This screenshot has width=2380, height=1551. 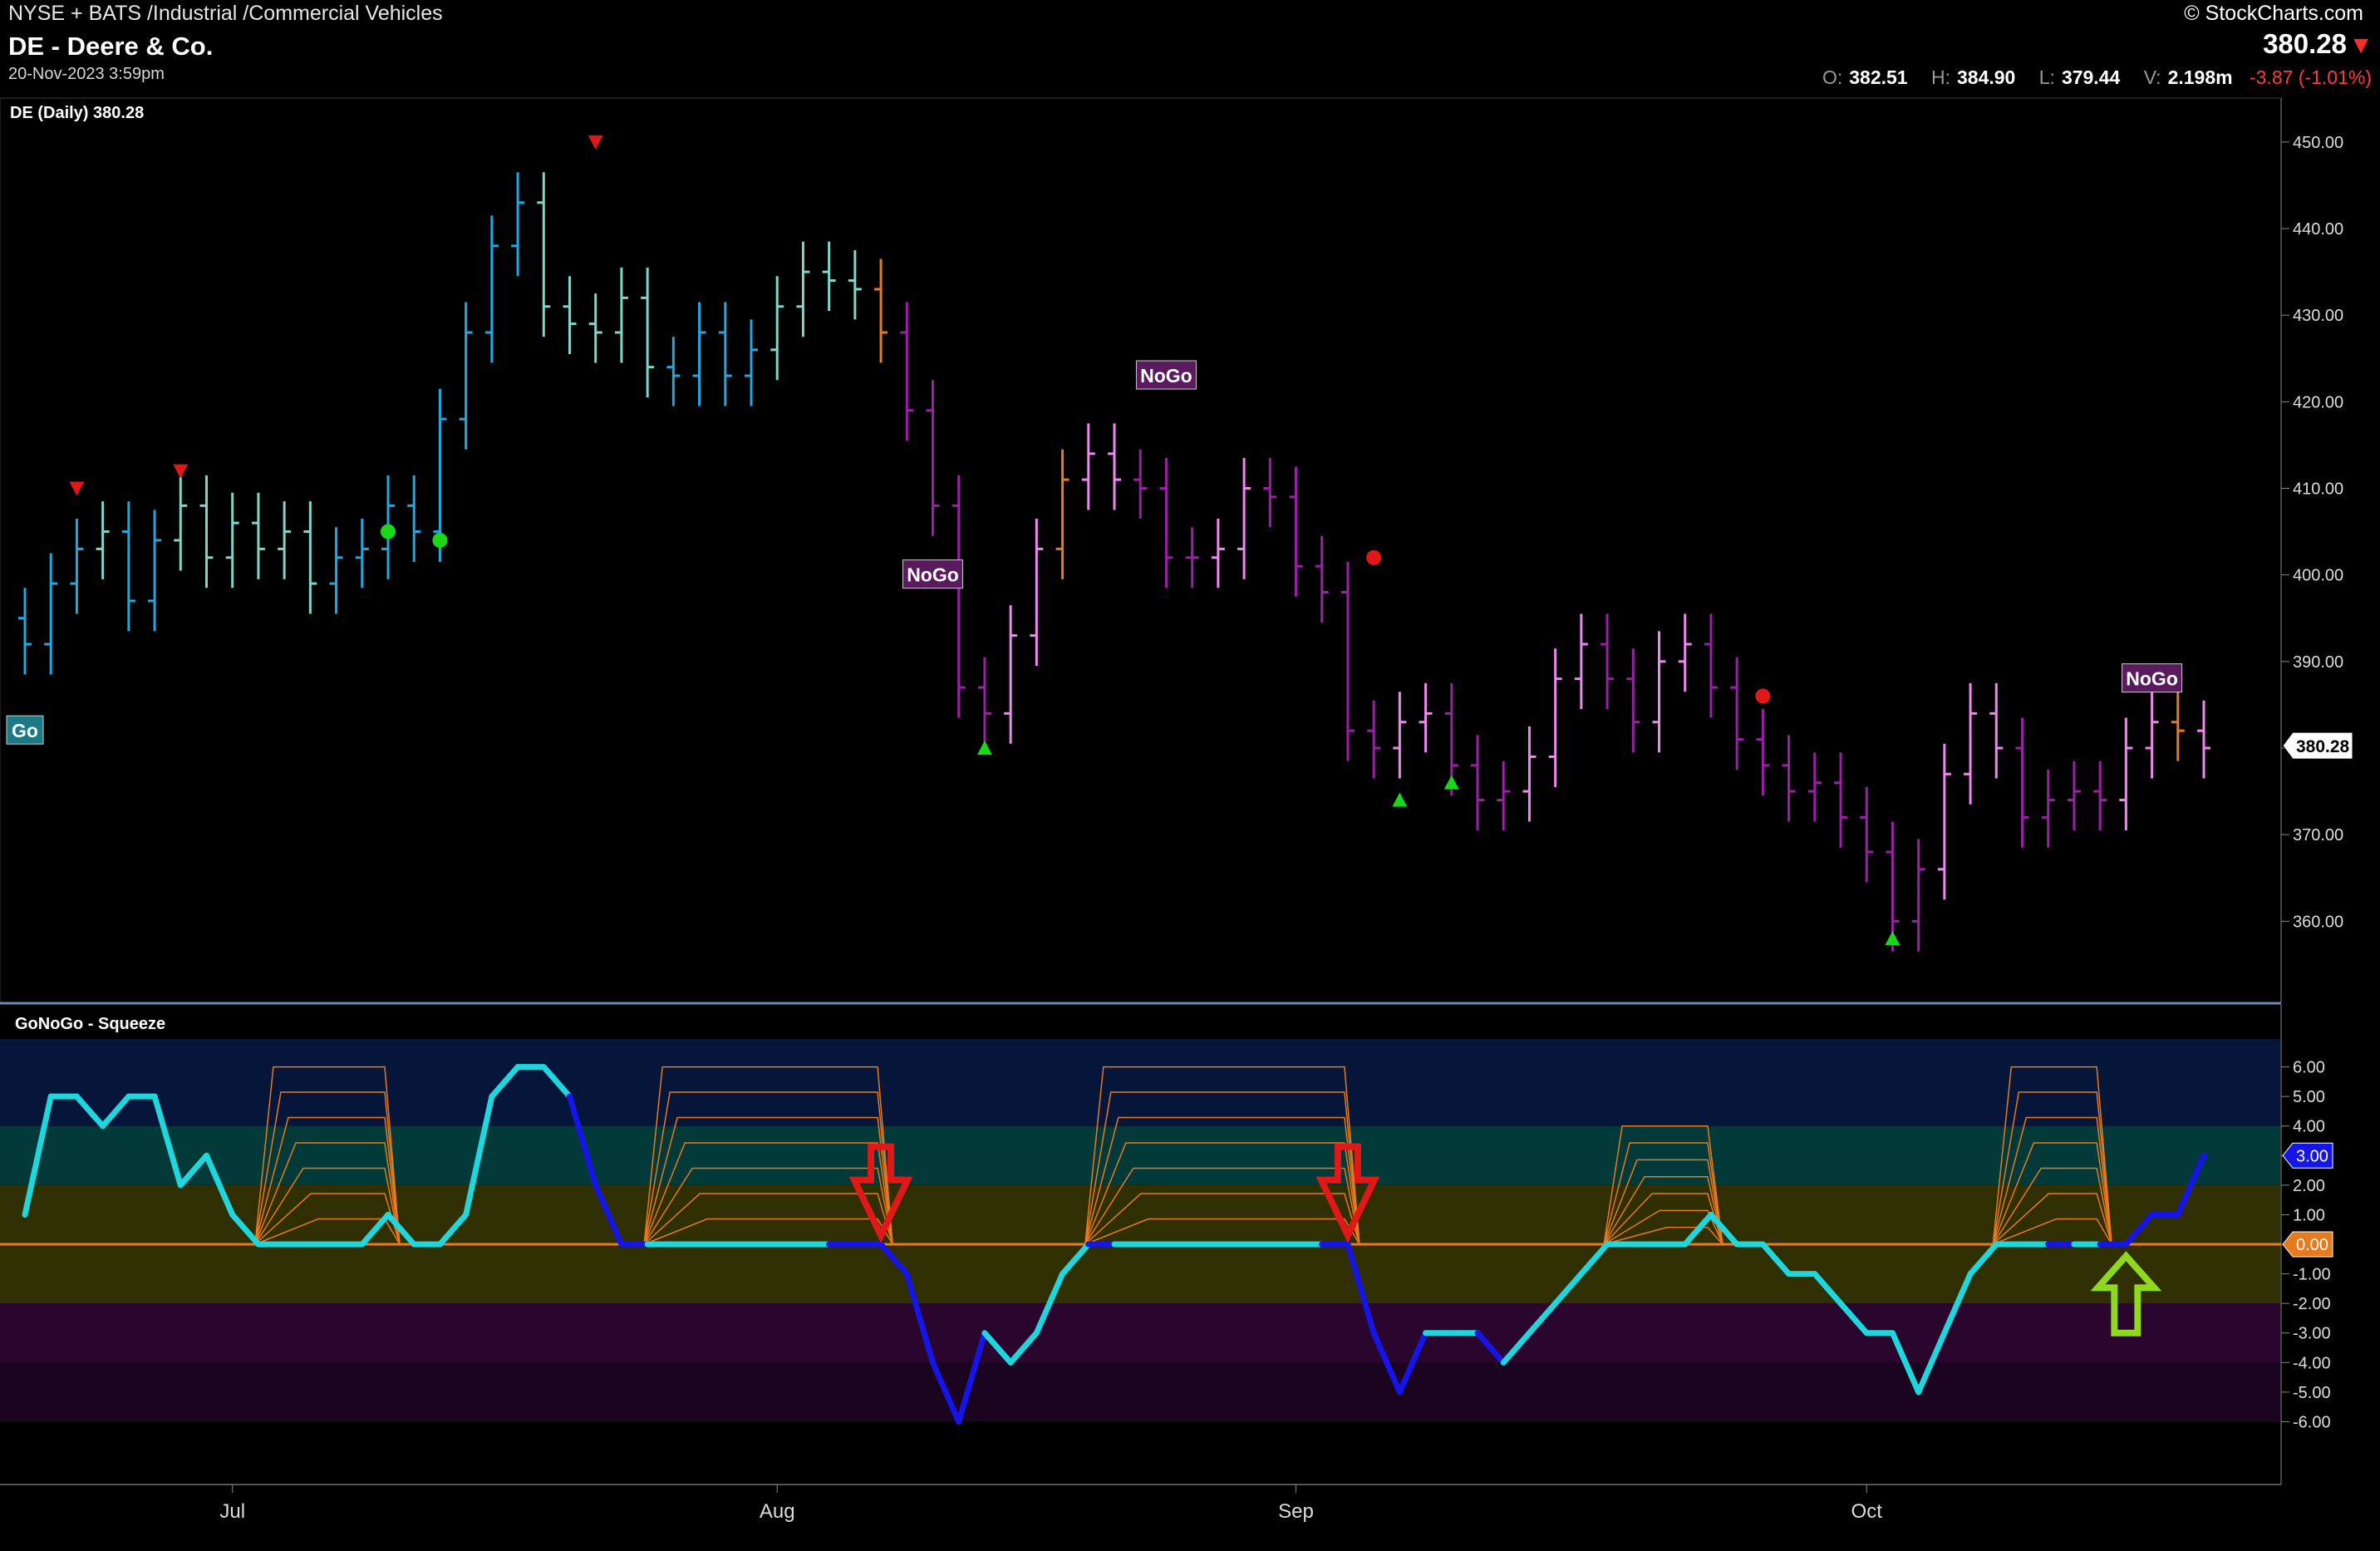 I want to click on go-label: Go, so click(x=25, y=730).